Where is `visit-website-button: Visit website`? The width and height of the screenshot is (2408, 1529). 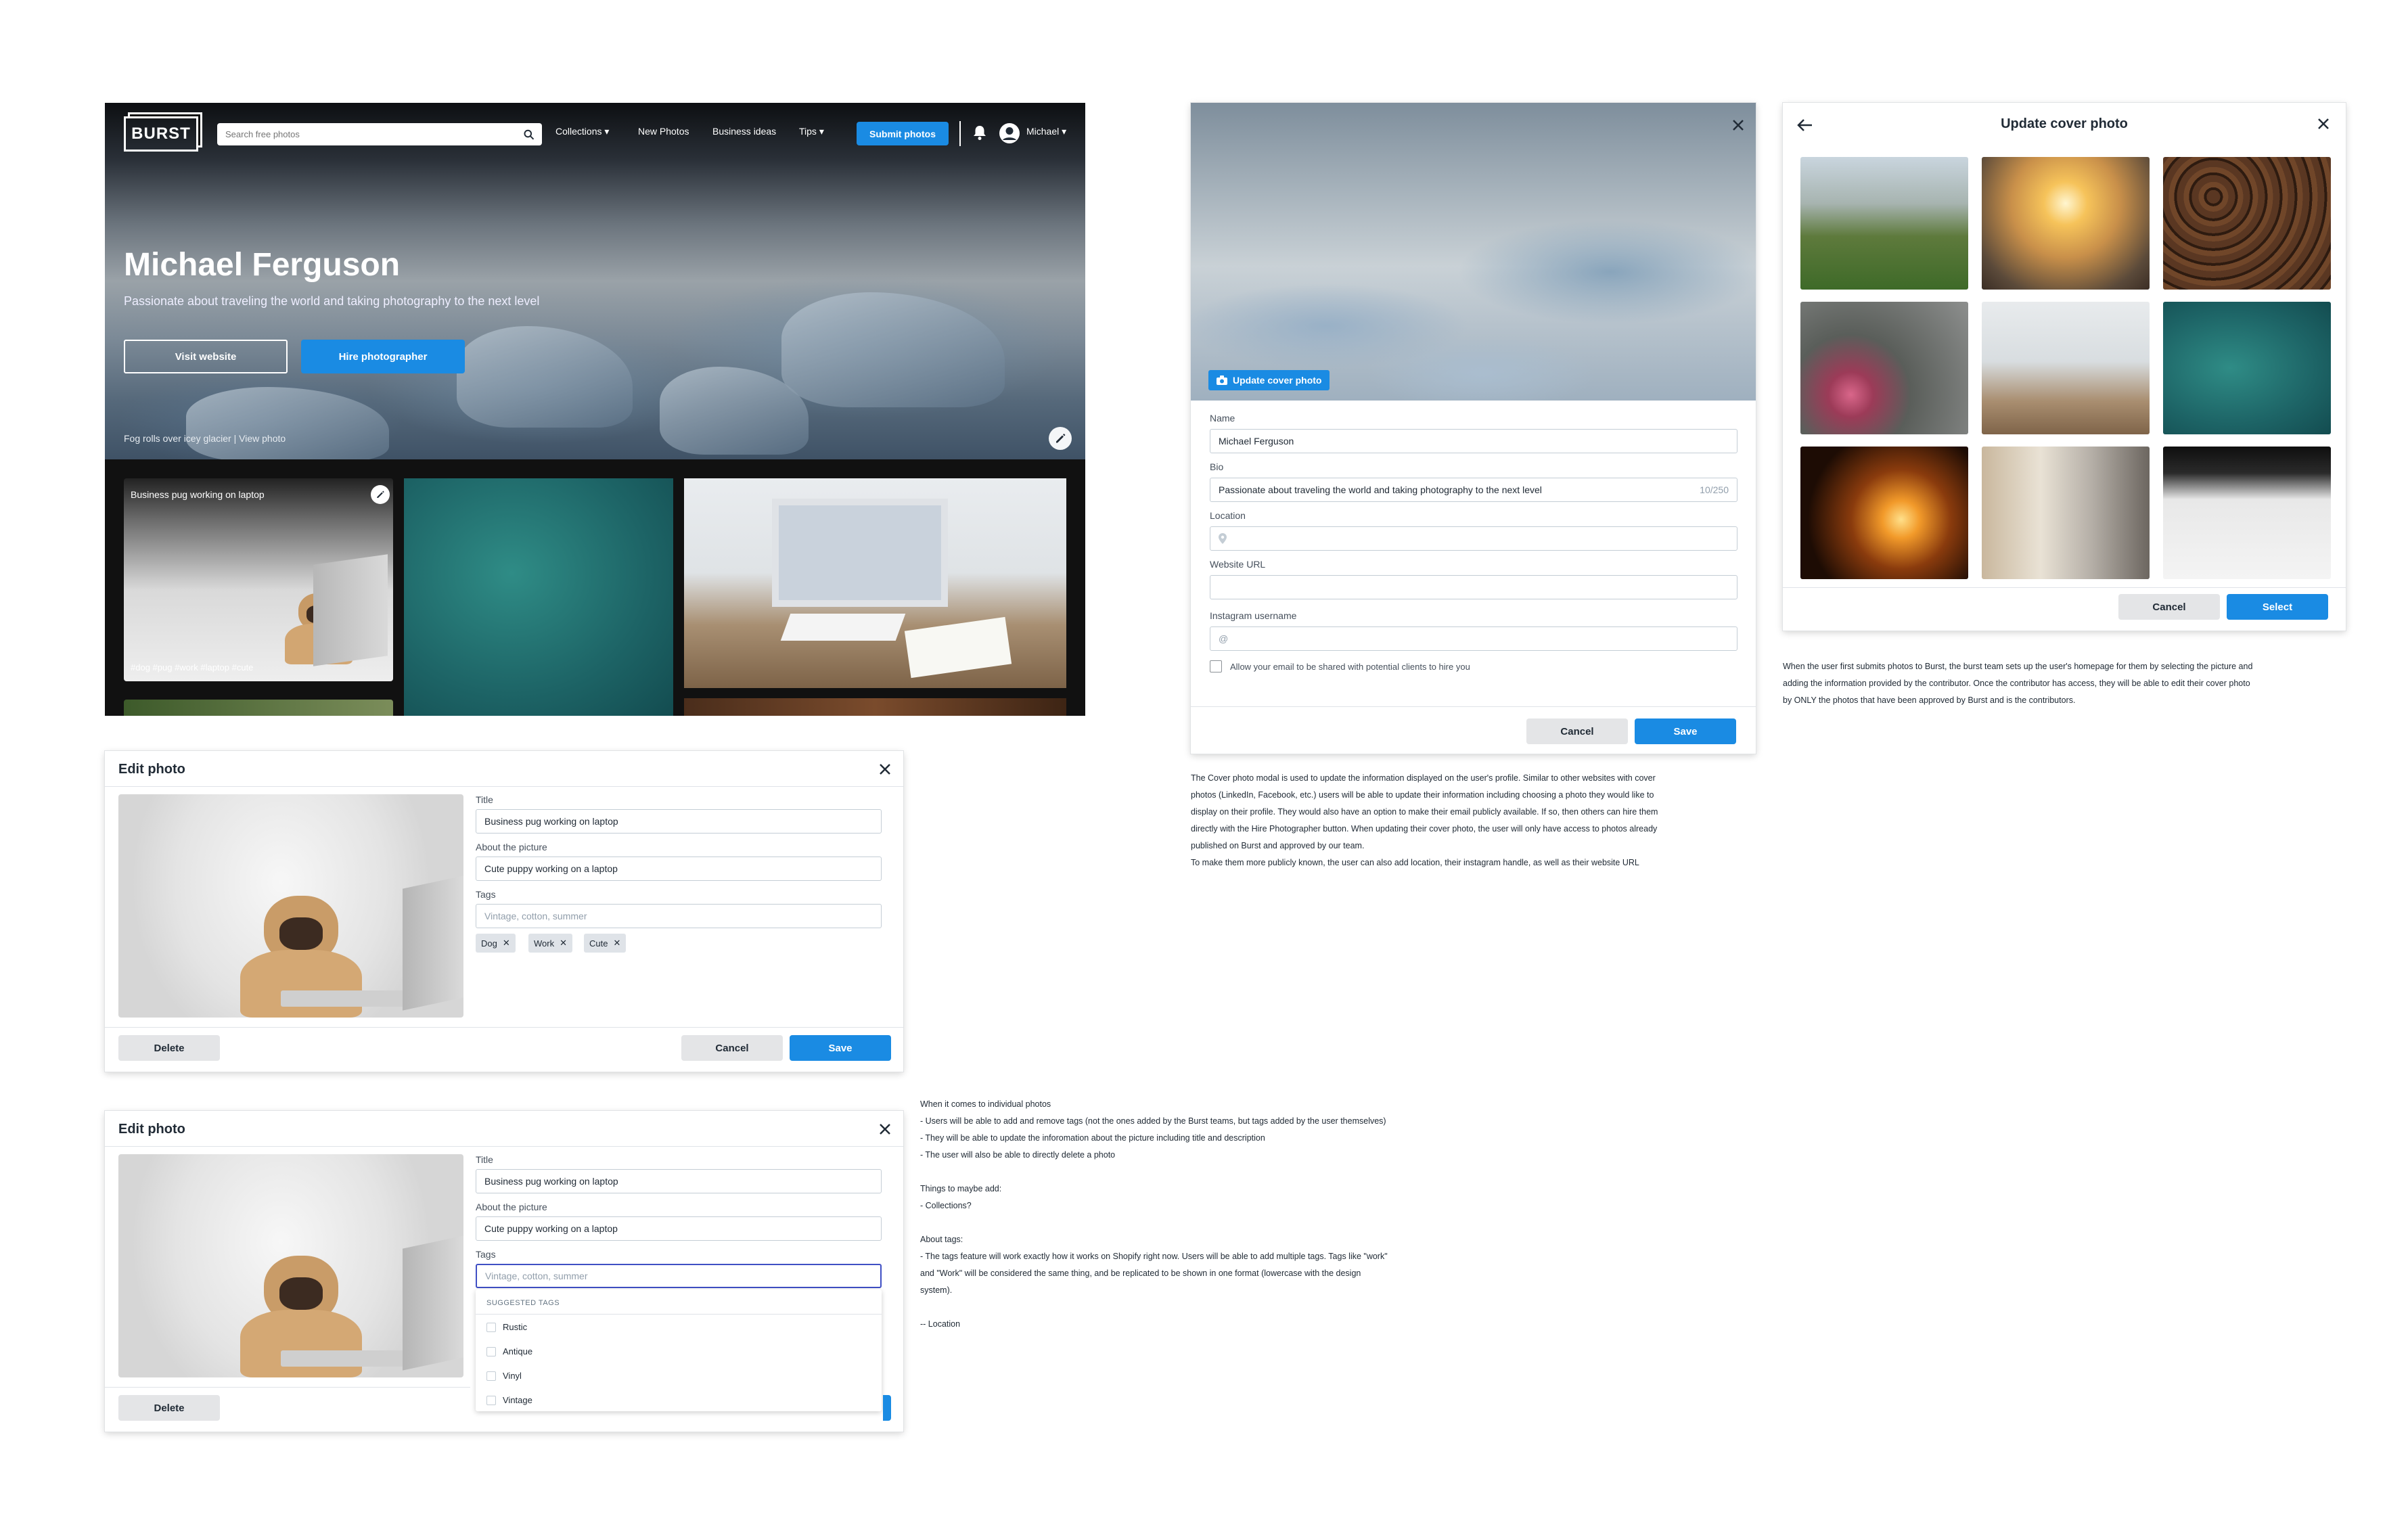 visit-website-button: Visit website is located at coordinates (206, 356).